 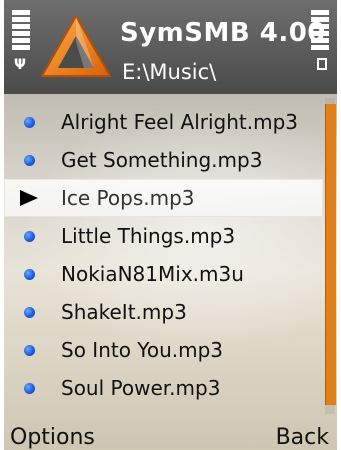 I want to click on file-name: Ice Pops.mp3, so click(x=128, y=198).